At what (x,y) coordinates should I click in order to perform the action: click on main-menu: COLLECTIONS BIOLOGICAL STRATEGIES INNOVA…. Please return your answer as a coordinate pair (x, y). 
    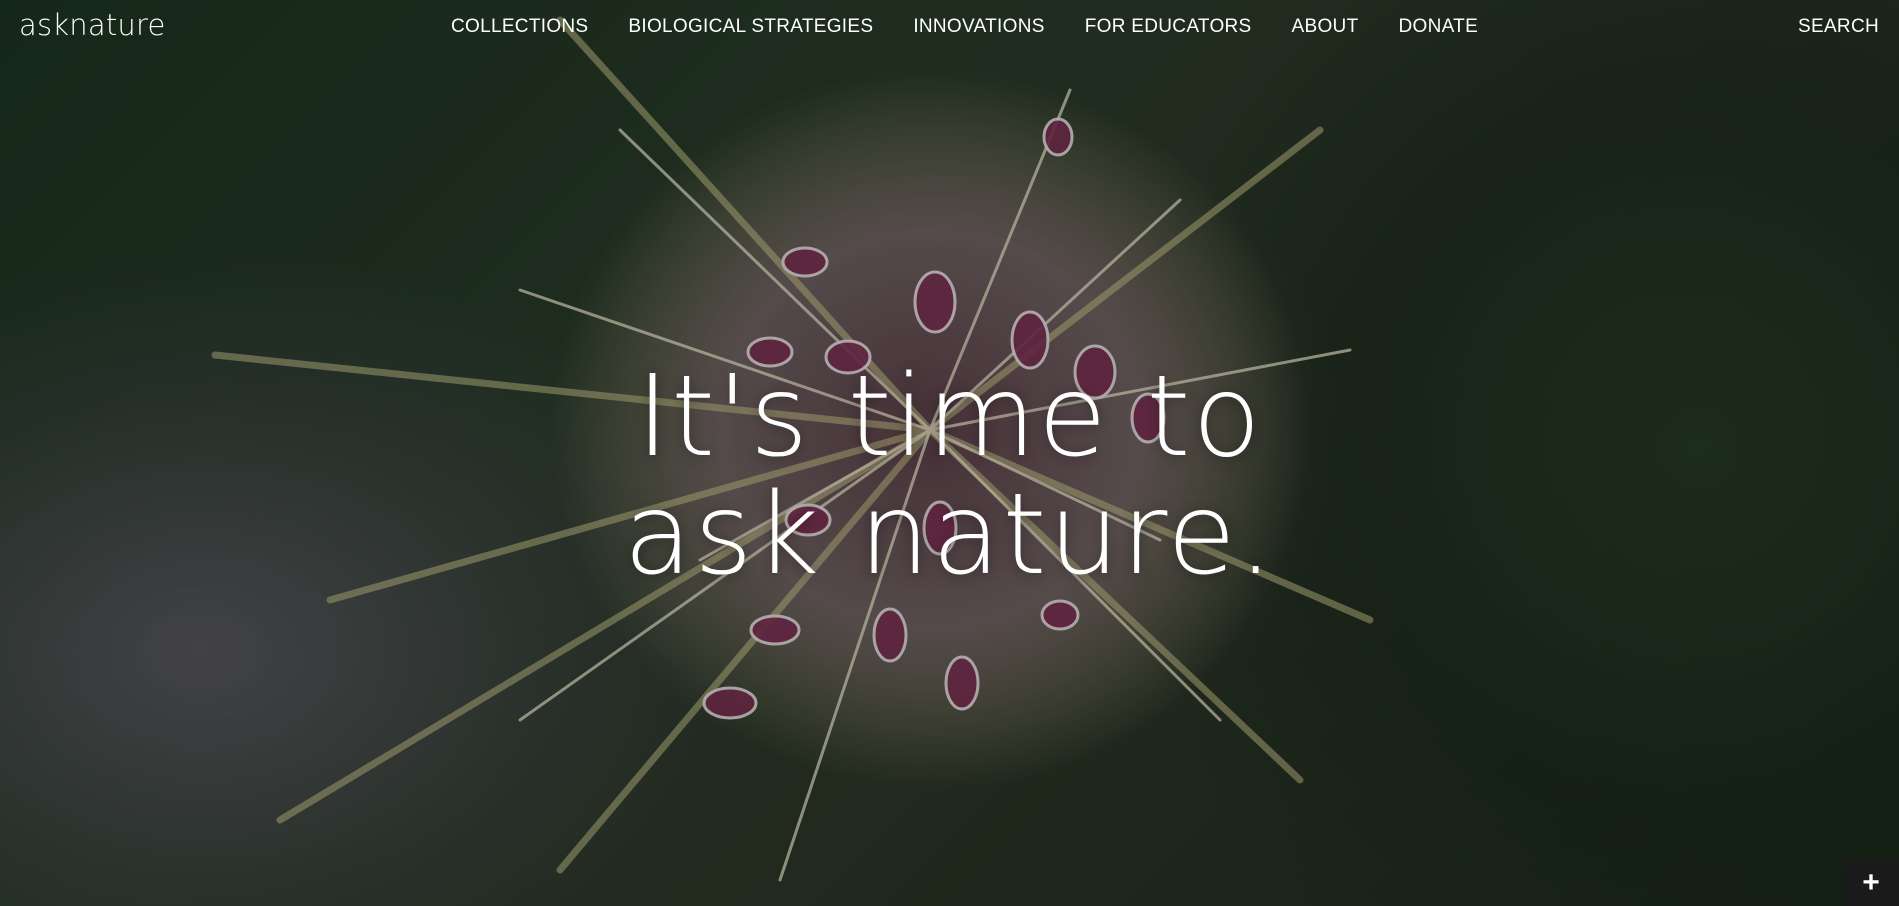
    Looking at the image, I should click on (964, 27).